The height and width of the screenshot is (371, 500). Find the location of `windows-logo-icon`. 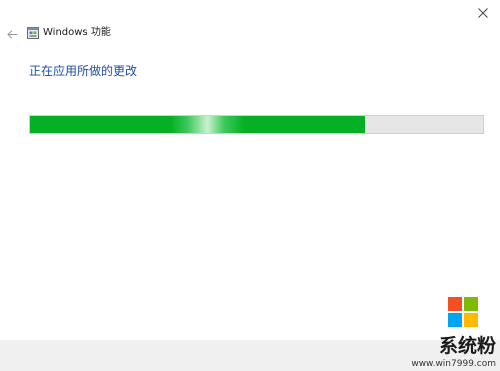

windows-logo-icon is located at coordinates (463, 312).